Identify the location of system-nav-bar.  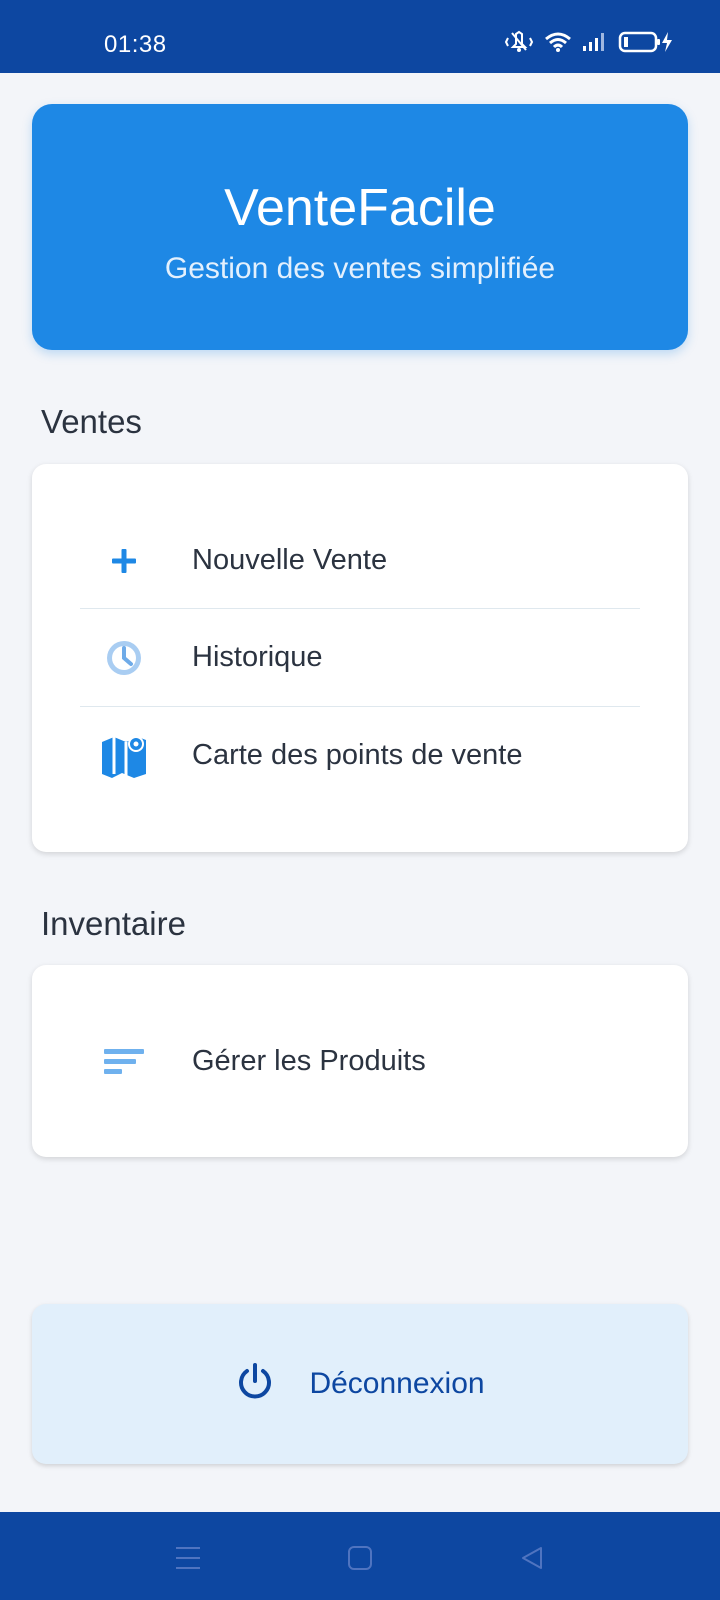
(360, 1556).